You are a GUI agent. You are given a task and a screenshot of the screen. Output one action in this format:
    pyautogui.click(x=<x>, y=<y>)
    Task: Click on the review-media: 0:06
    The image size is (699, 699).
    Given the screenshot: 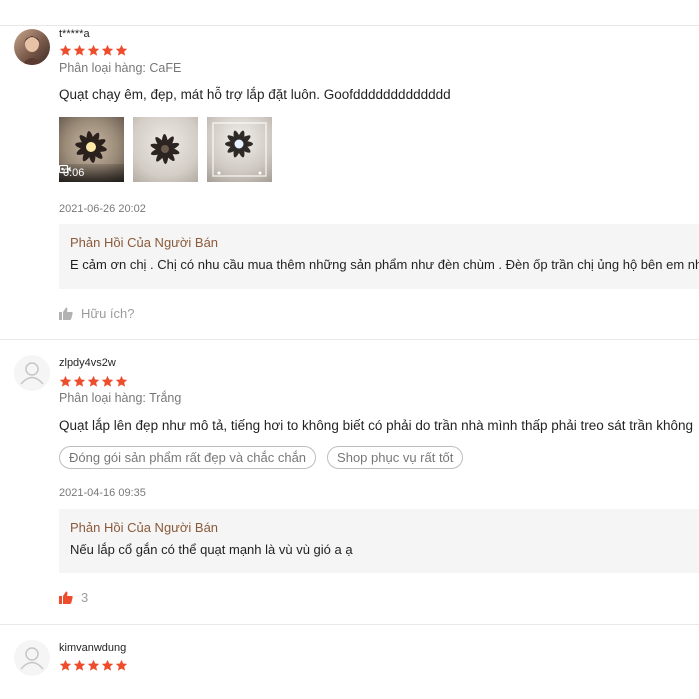 What is the action you would take?
    pyautogui.click(x=165, y=149)
    